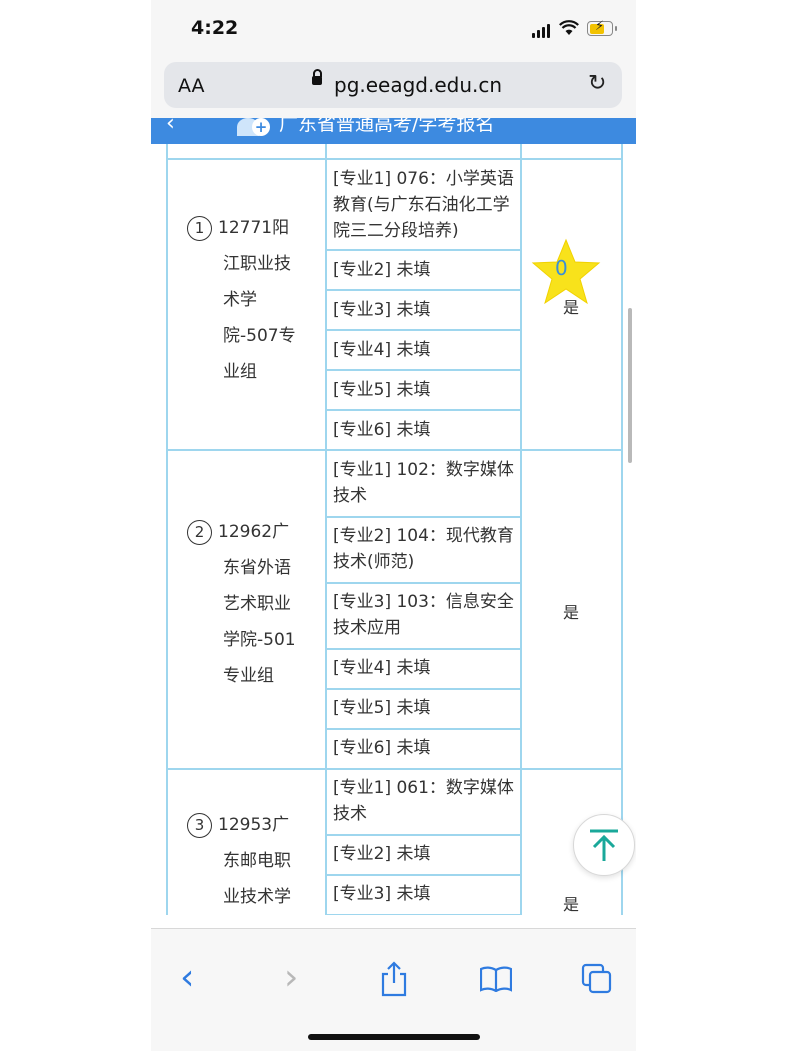  What do you see at coordinates (387, 126) in the screenshot?
I see `page-title: 广东省普通高考/学考报名` at bounding box center [387, 126].